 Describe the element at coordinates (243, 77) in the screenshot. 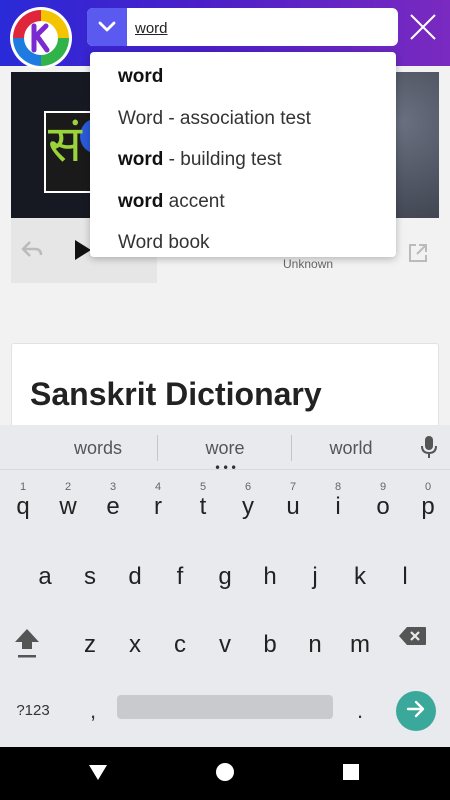

I see `suggestion-item: word` at that location.